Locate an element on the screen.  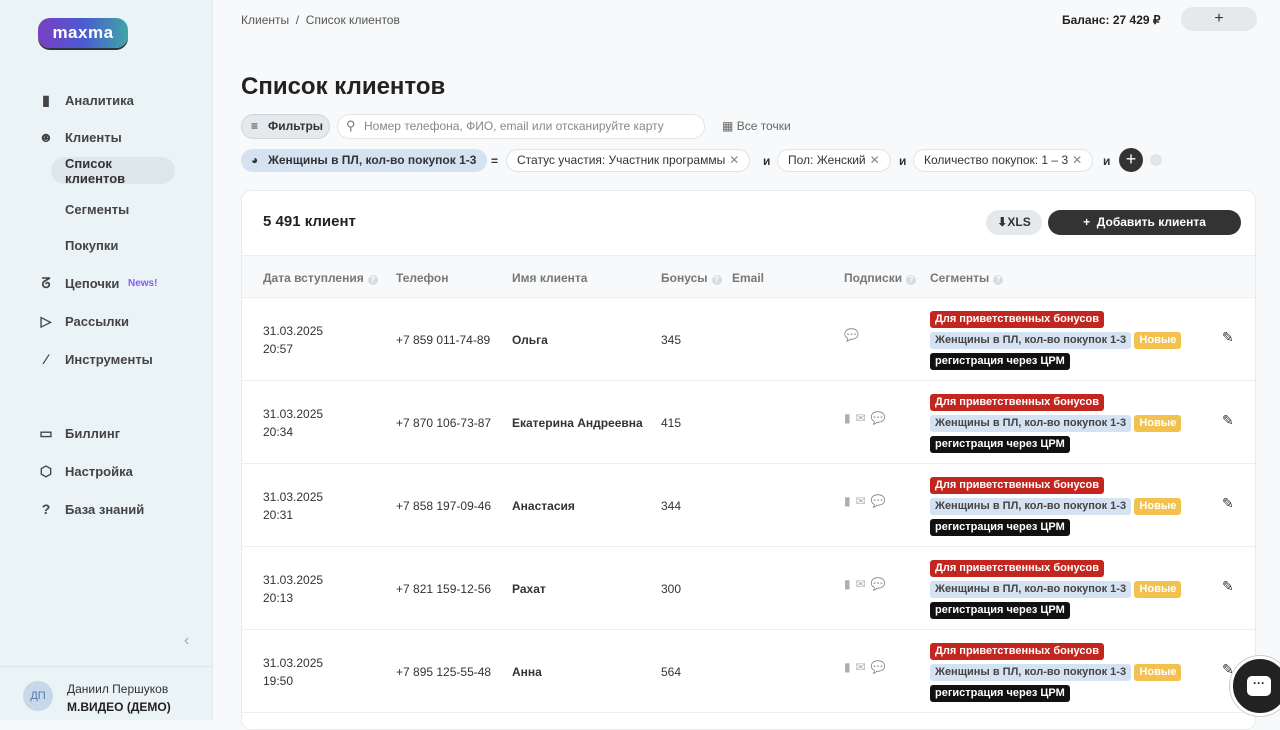
top-up-button: + is located at coordinates (1219, 19).